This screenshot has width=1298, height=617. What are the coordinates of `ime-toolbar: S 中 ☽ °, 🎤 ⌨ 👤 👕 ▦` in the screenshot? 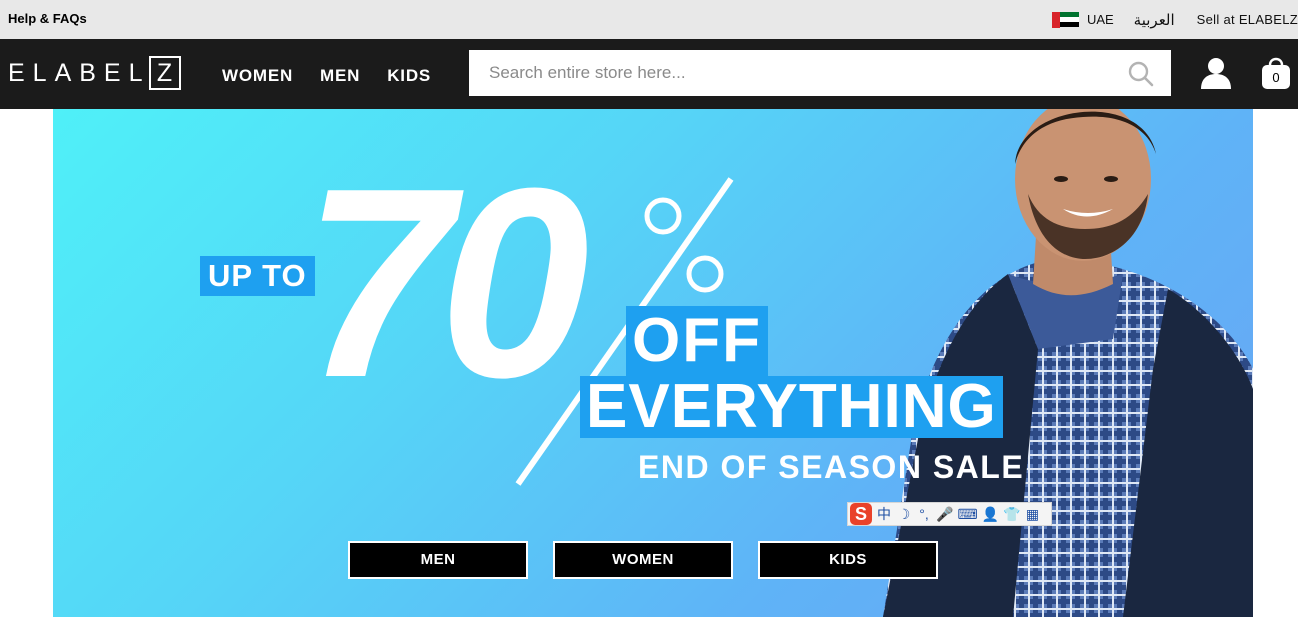 It's located at (949, 514).